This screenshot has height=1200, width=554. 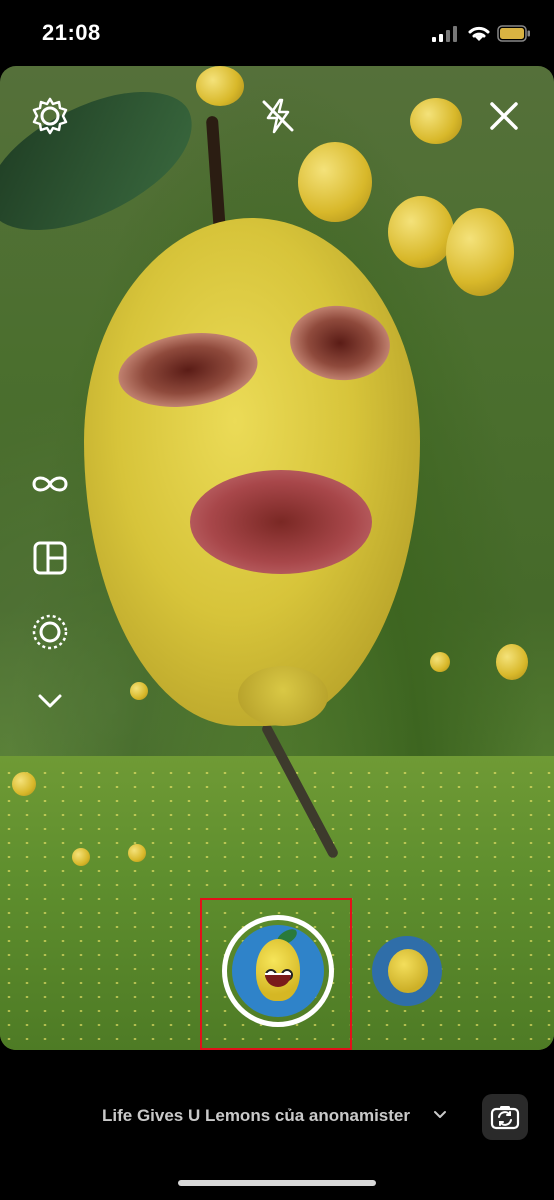 I want to click on signal-icon, so click(x=444, y=34).